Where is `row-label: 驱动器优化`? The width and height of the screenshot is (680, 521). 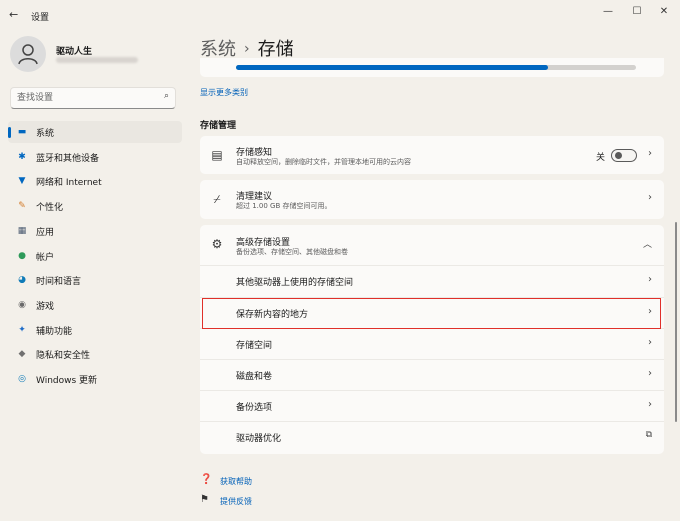
row-label: 驱动器优化 is located at coordinates (259, 439).